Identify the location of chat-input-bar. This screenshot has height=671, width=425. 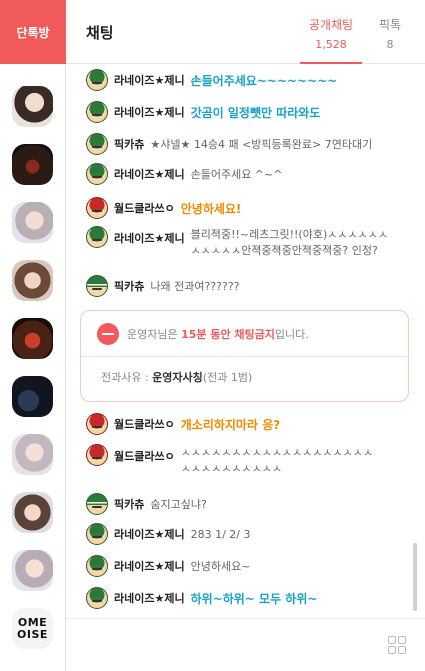
(245, 644).